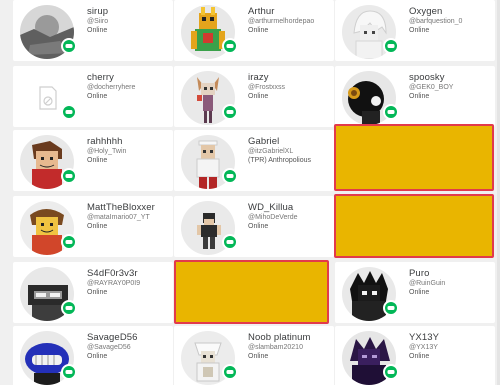 Image resolution: width=500 pixels, height=385 pixels. I want to click on friend-handle: @arthurmelhordepao, so click(281, 21).